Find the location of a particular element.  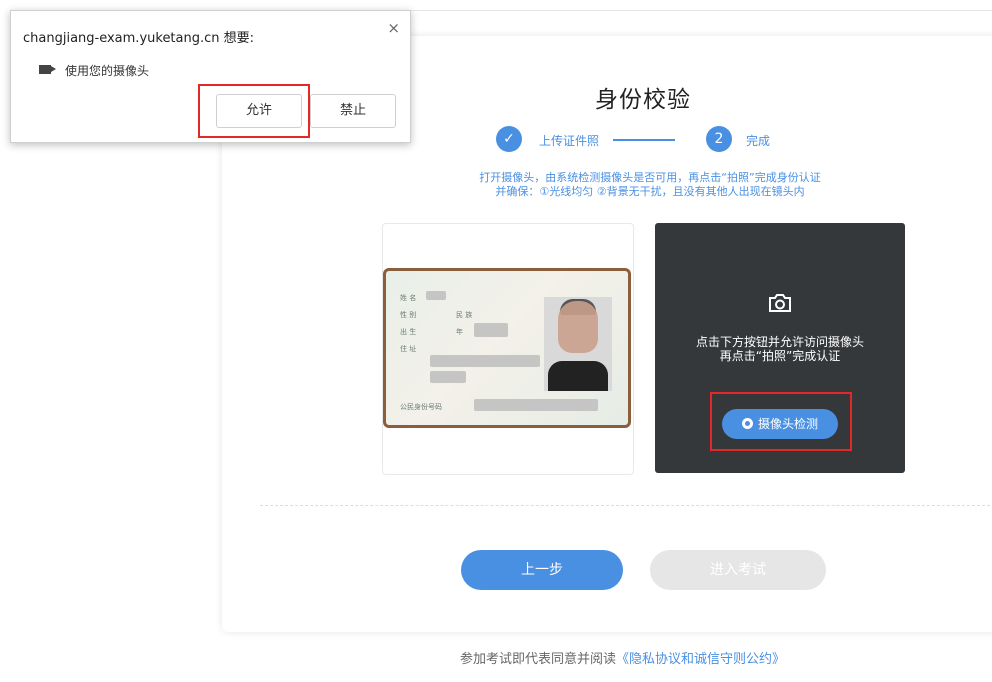

id-label-year: 年 is located at coordinates (459, 332).